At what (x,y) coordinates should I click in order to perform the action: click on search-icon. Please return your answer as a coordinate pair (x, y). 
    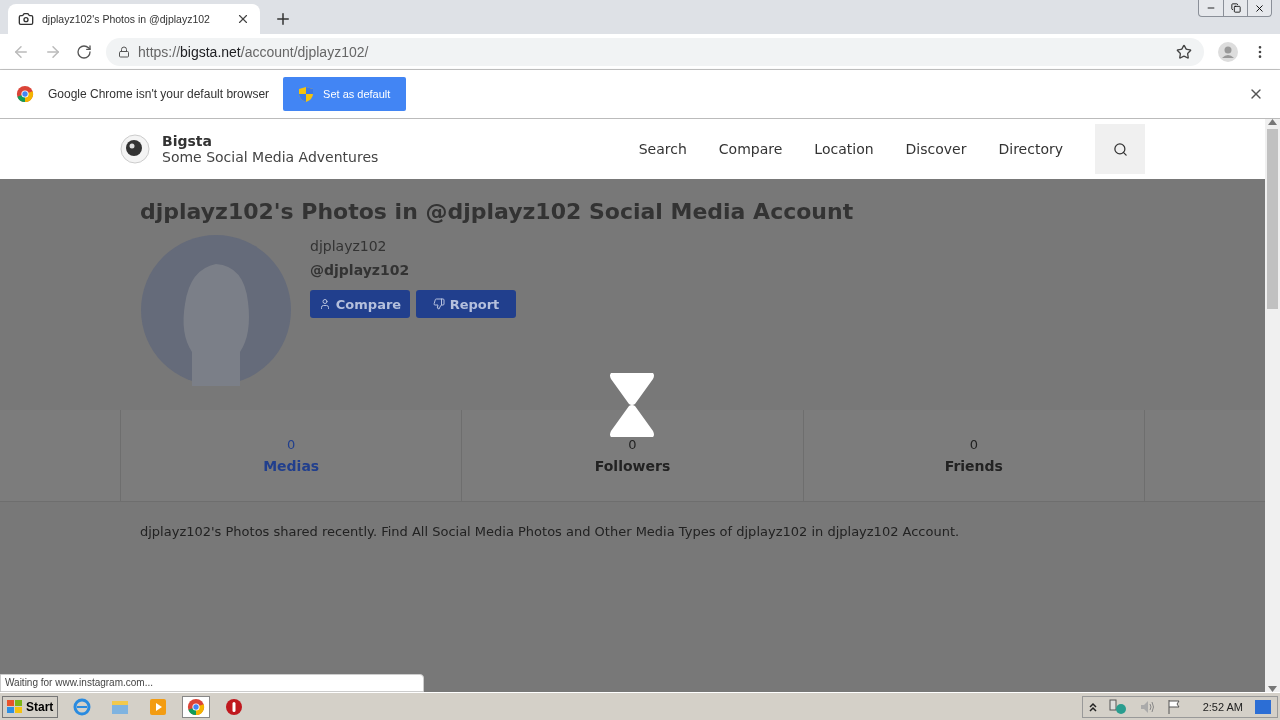
    Looking at the image, I should click on (1120, 149).